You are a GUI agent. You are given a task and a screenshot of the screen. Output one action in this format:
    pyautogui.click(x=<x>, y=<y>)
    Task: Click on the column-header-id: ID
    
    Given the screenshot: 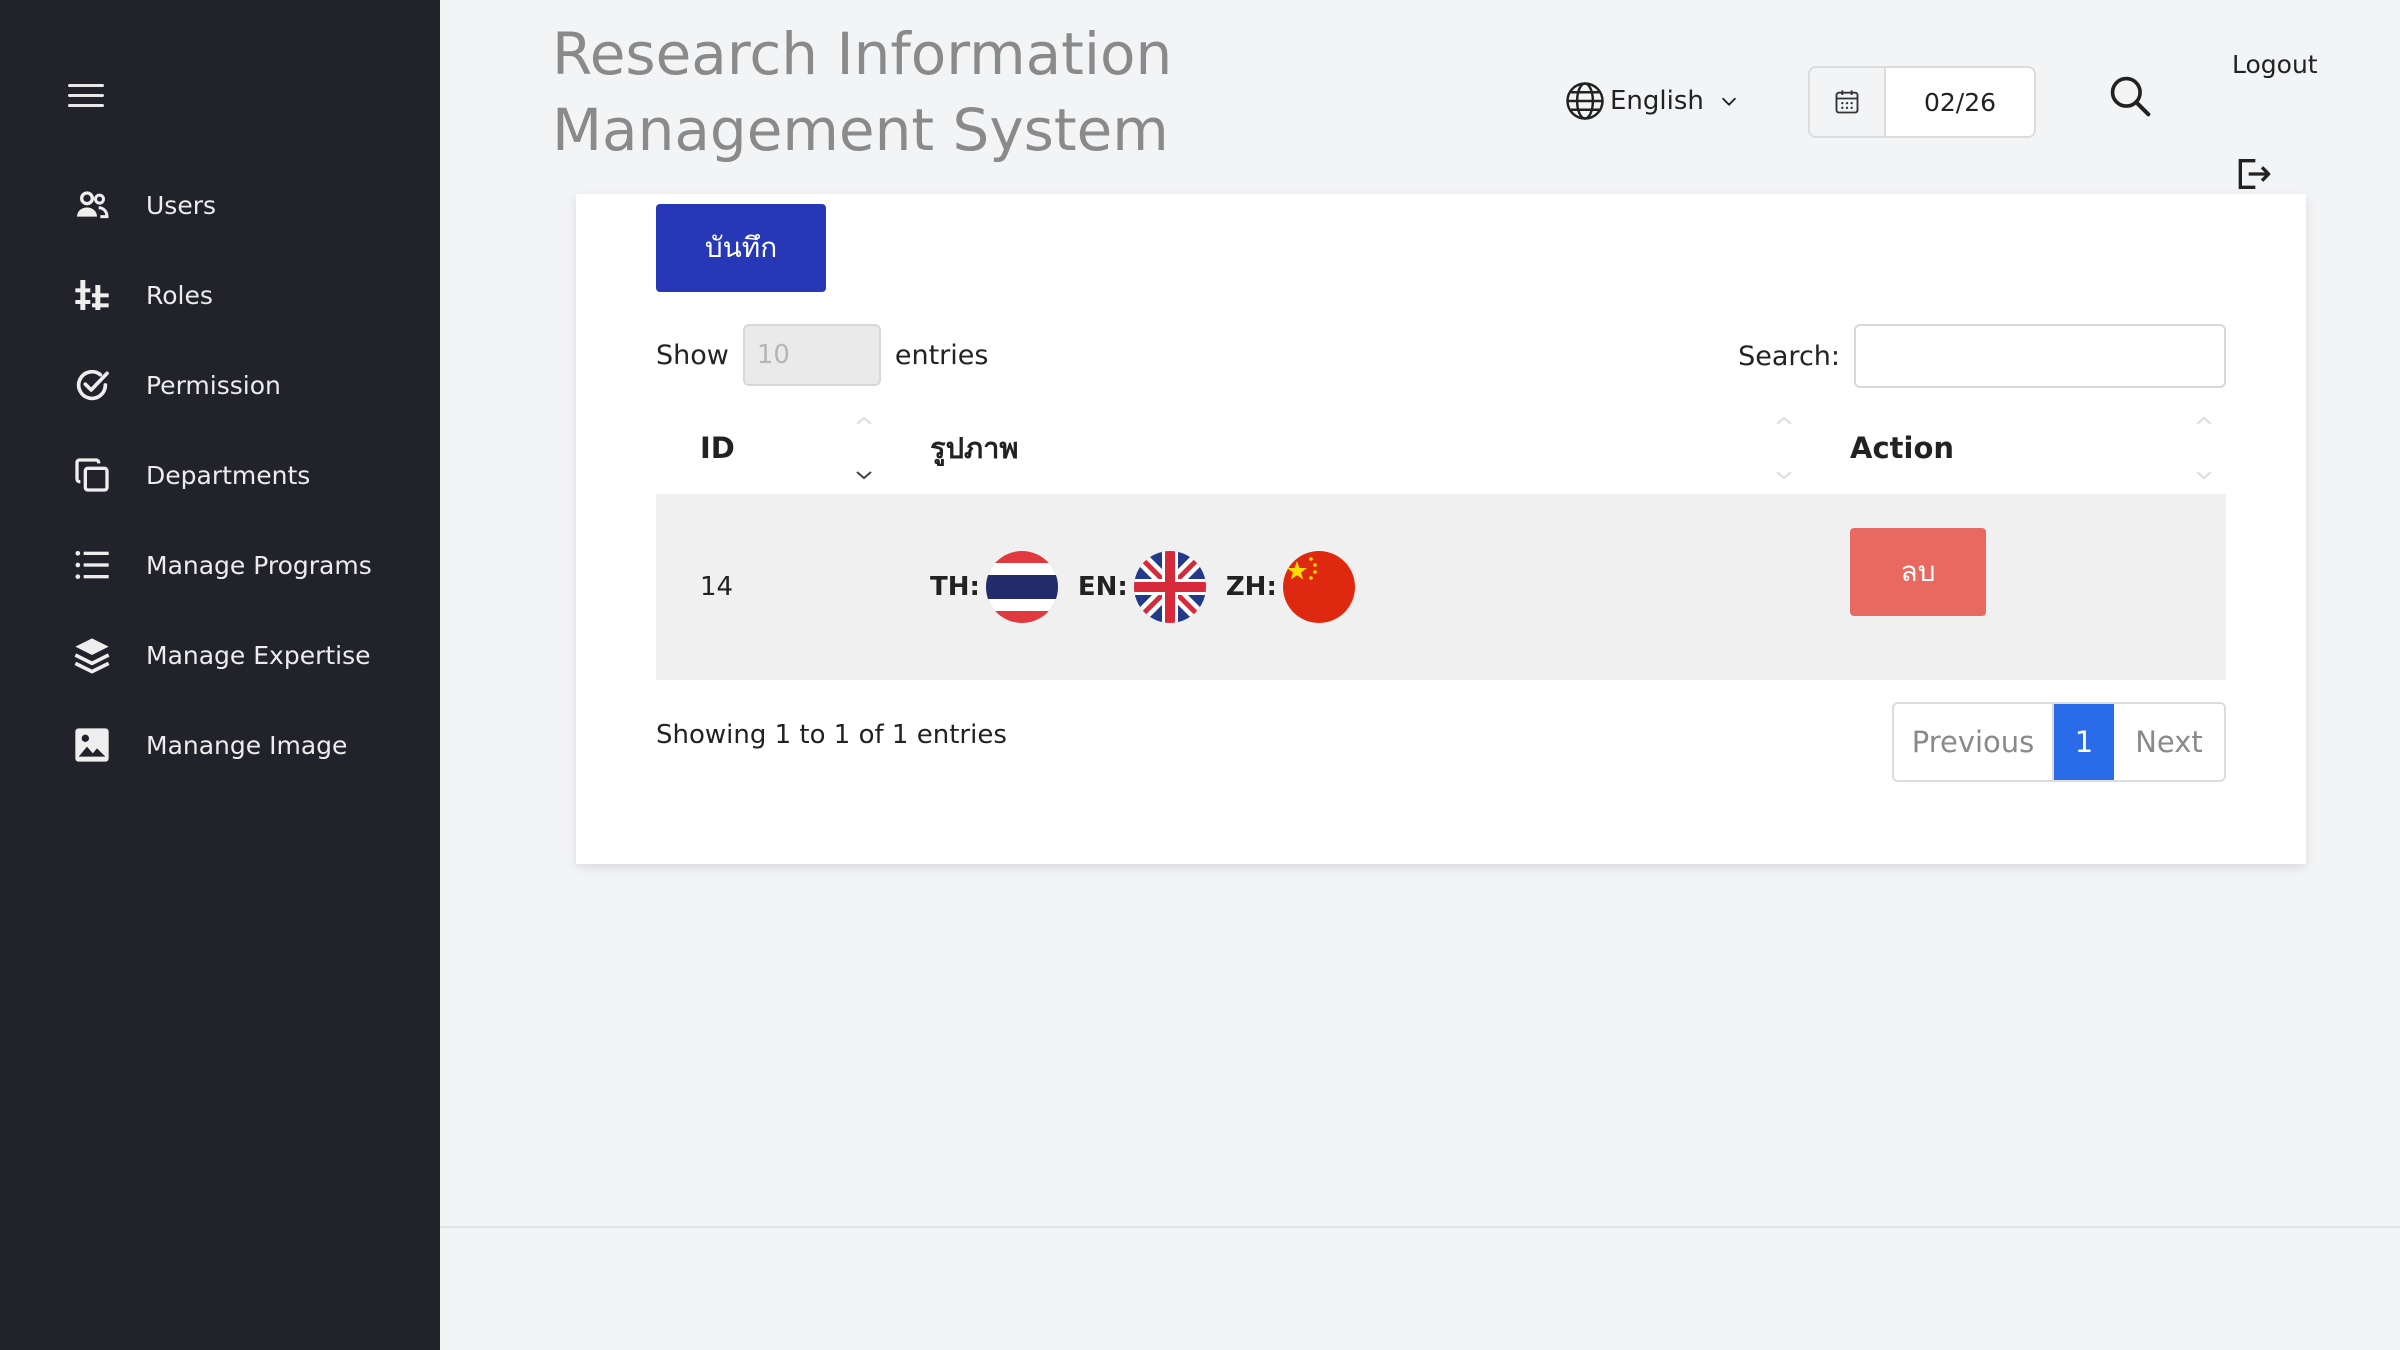 What is the action you would take?
    pyautogui.click(x=771, y=448)
    